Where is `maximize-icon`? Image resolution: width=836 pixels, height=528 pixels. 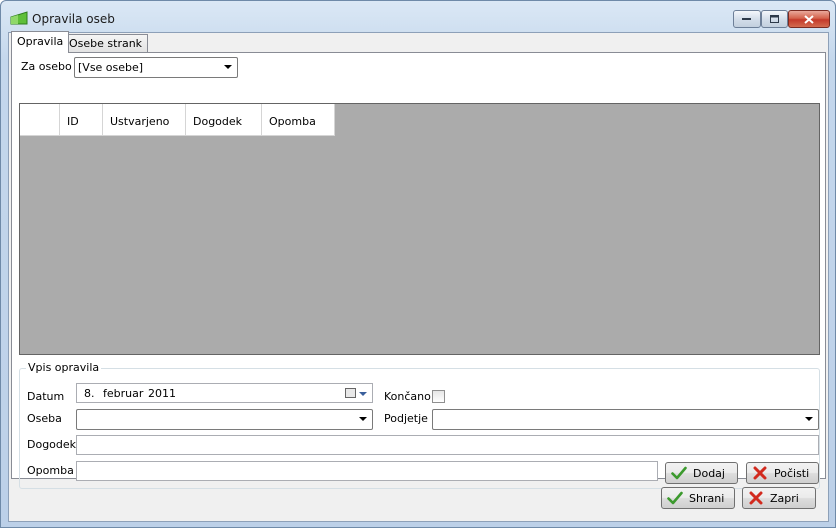
maximize-icon is located at coordinates (774, 18).